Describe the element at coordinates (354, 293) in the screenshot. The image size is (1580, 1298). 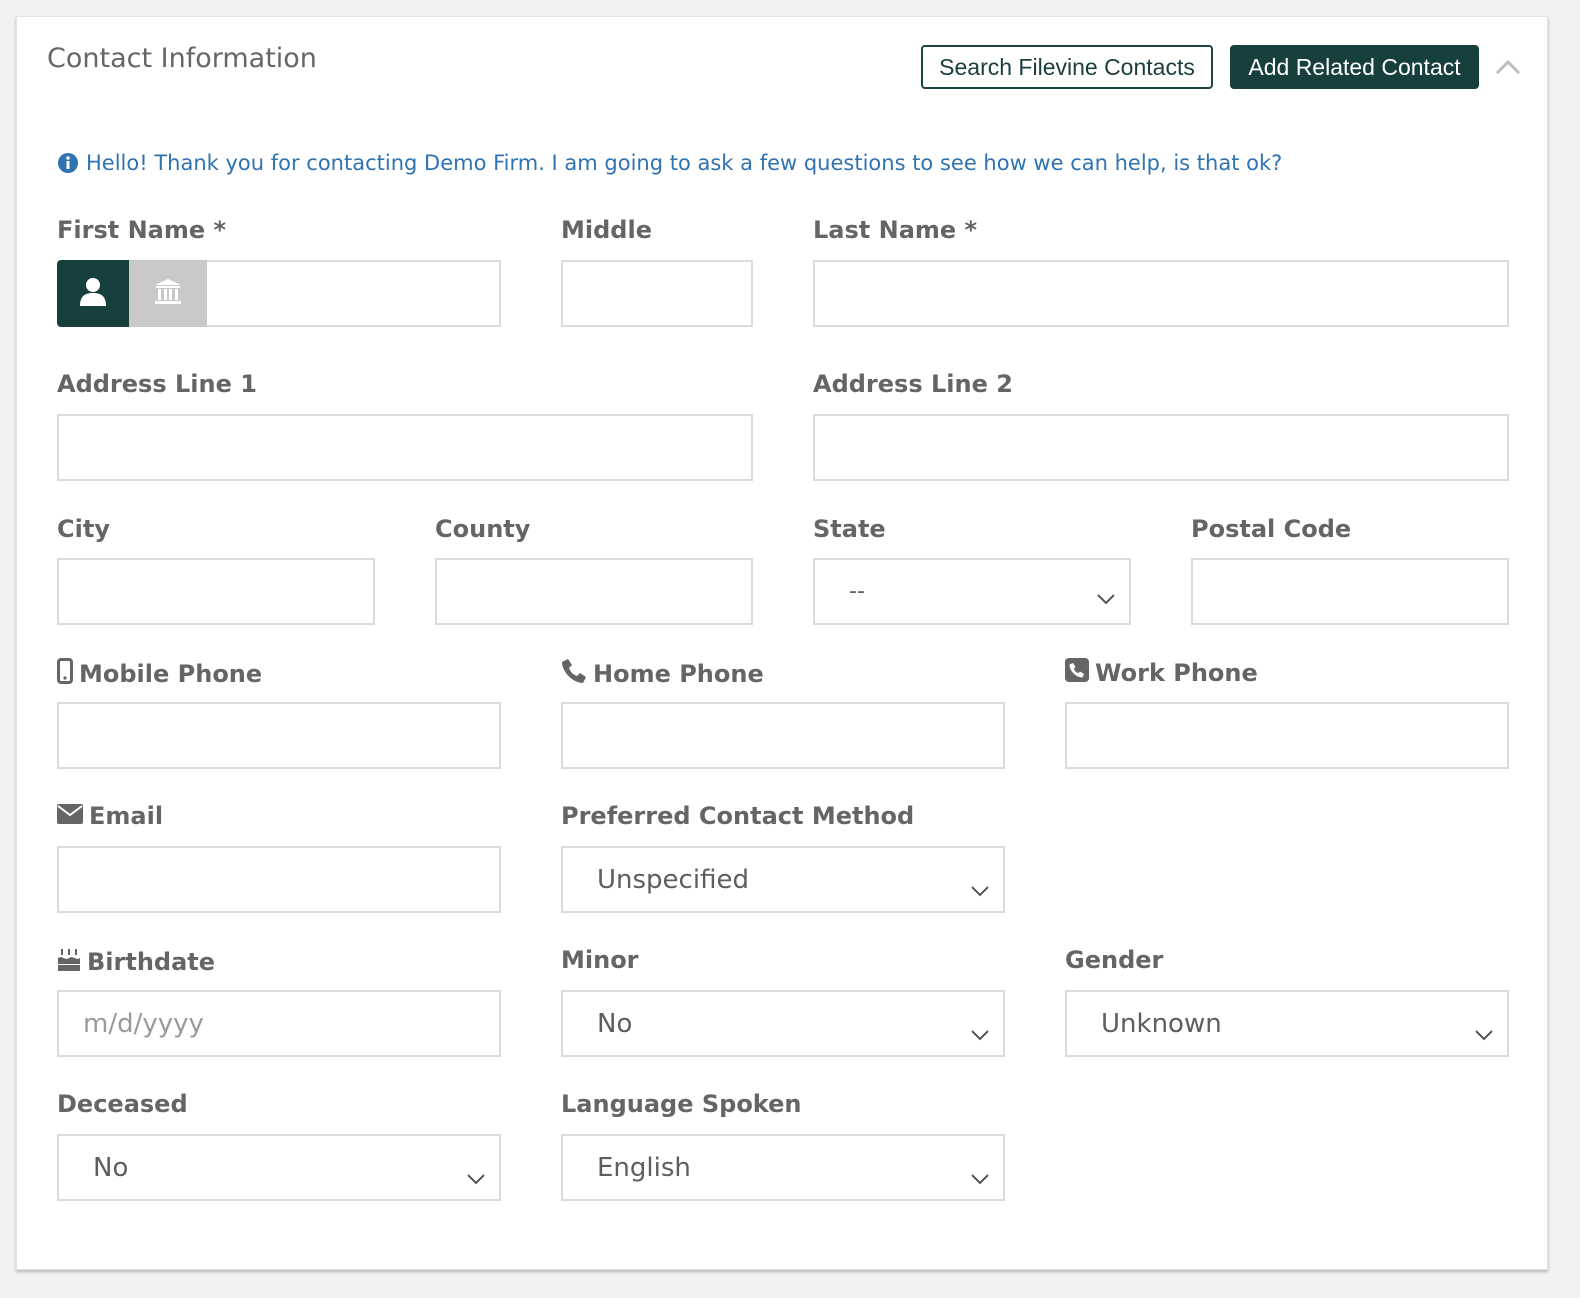
I see `first-name-input` at that location.